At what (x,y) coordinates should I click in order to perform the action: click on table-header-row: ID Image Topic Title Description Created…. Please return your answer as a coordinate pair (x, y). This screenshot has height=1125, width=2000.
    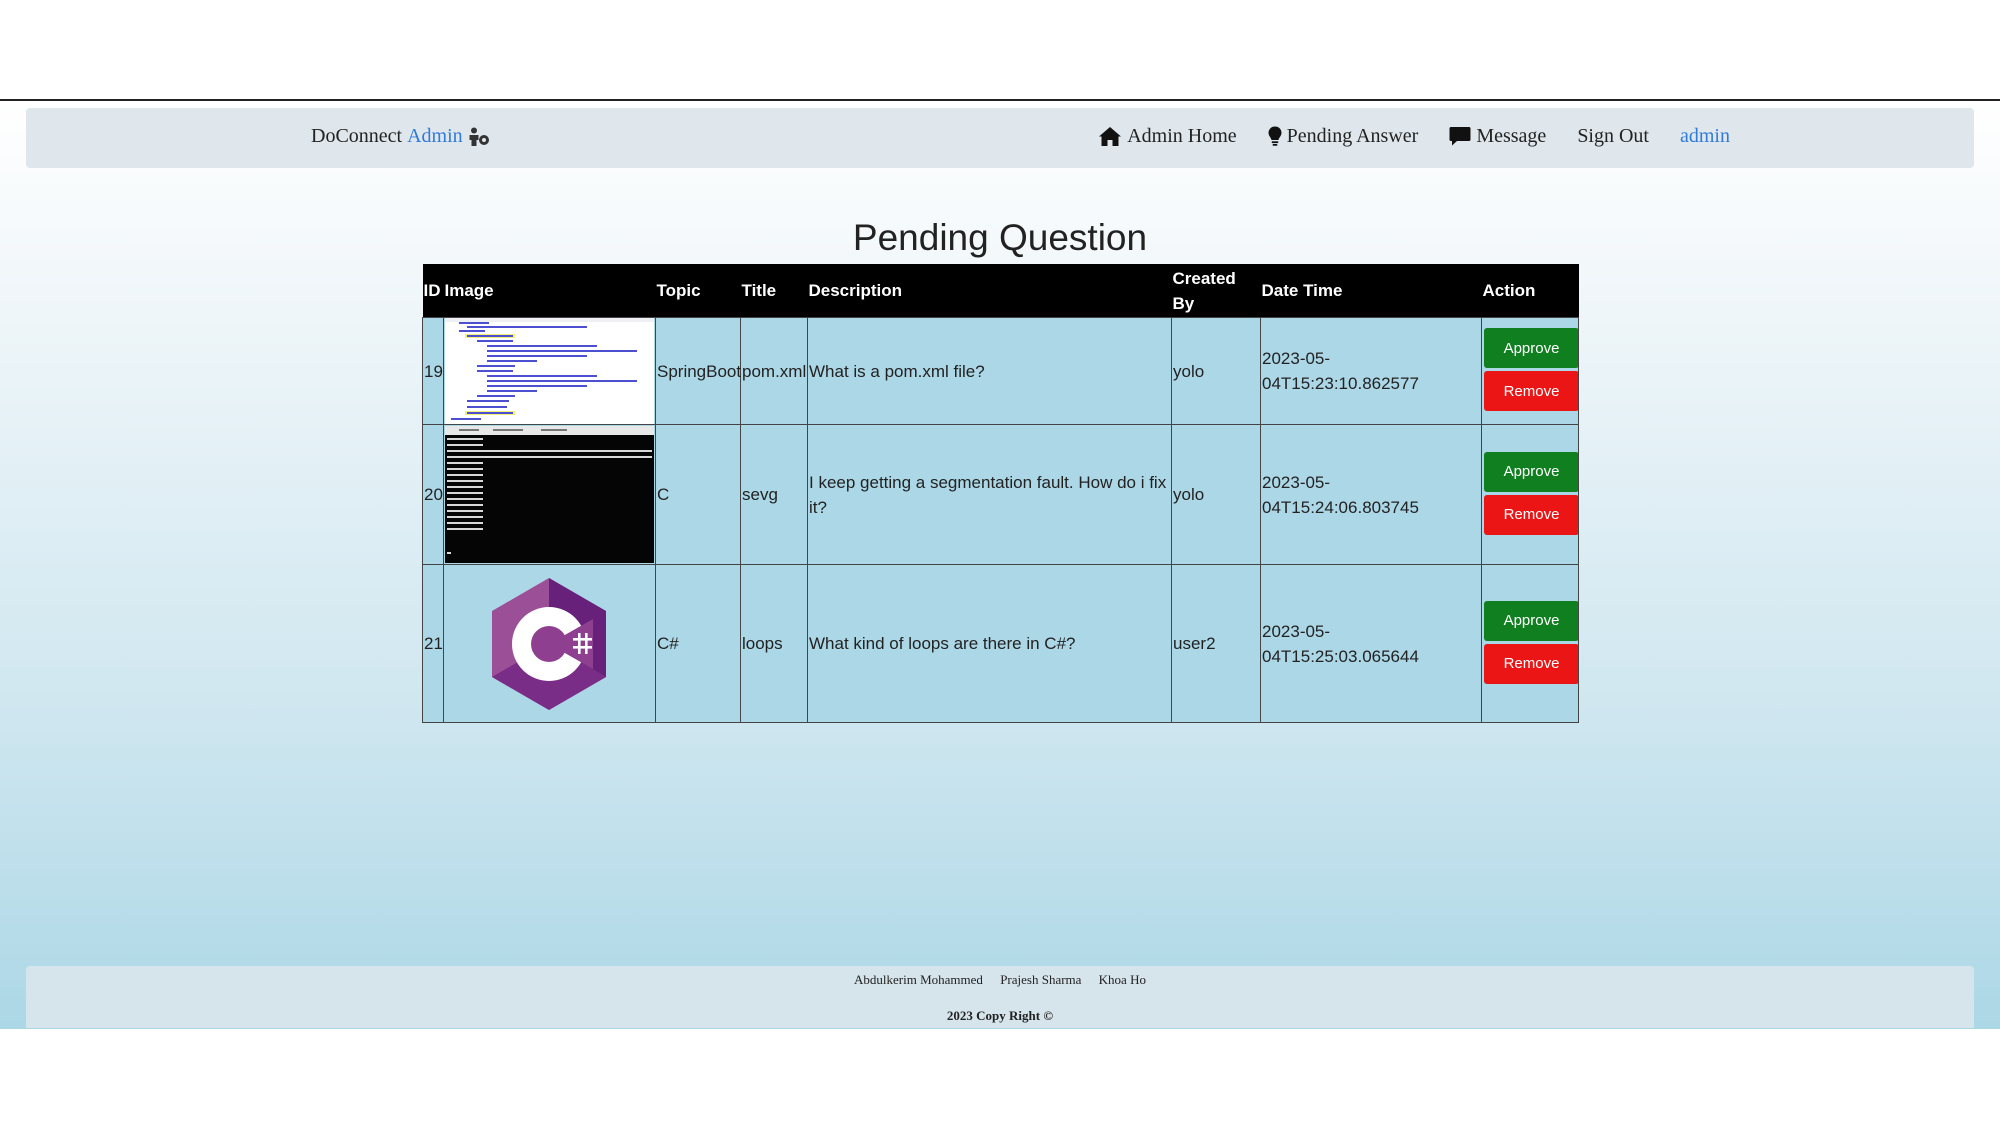
    Looking at the image, I should click on (1000, 291).